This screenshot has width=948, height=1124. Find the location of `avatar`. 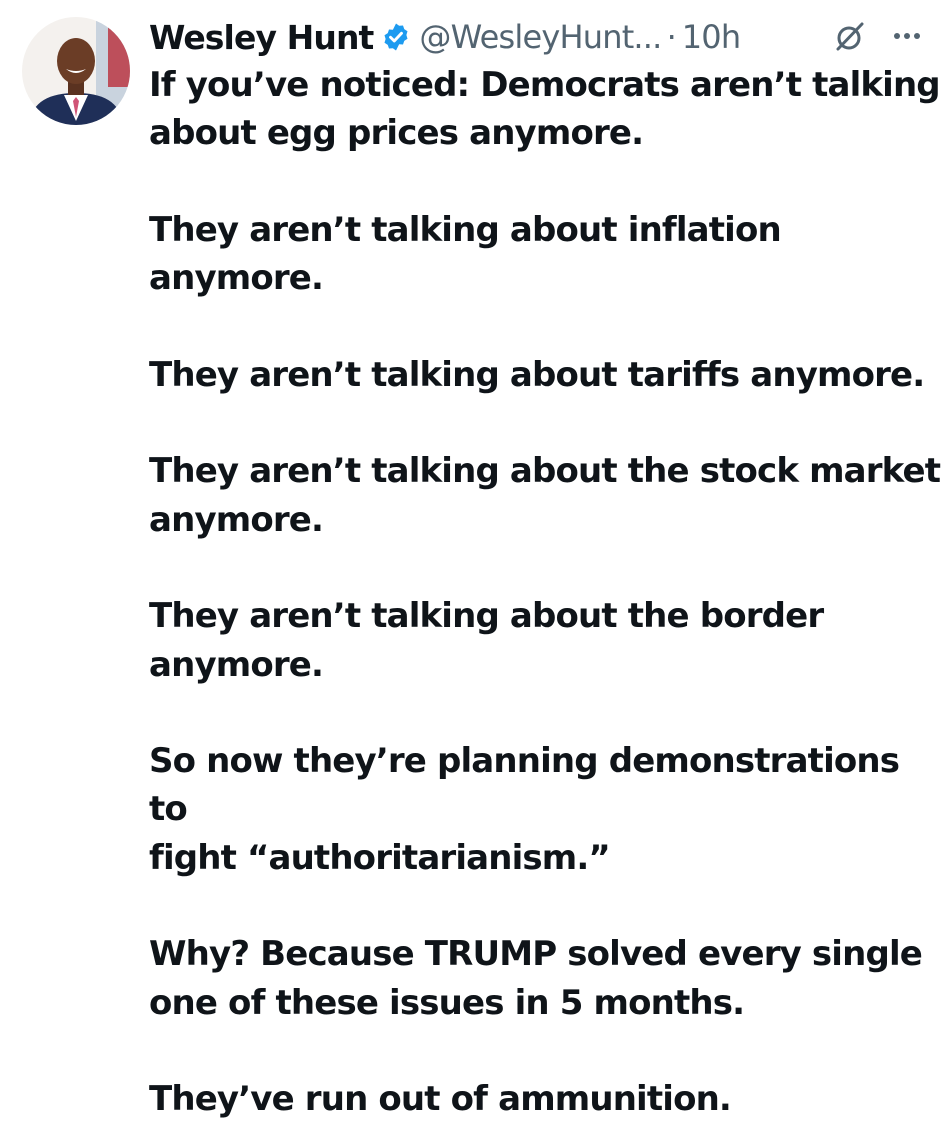

avatar is located at coordinates (76, 71).